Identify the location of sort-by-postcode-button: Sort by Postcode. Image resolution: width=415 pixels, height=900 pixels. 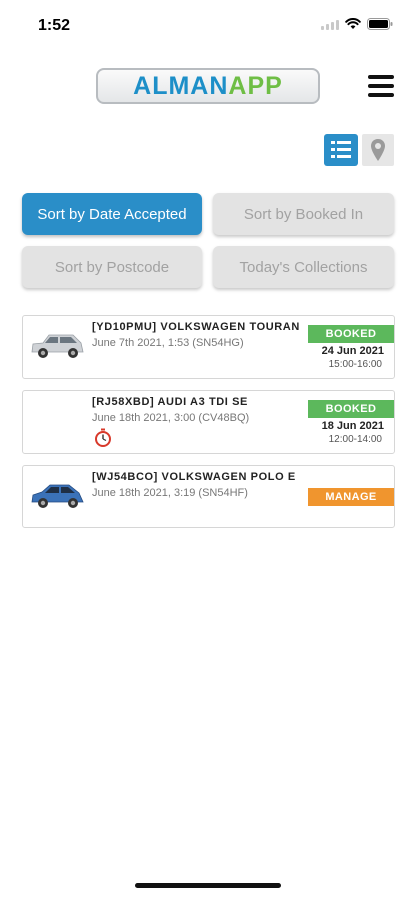
(112, 267).